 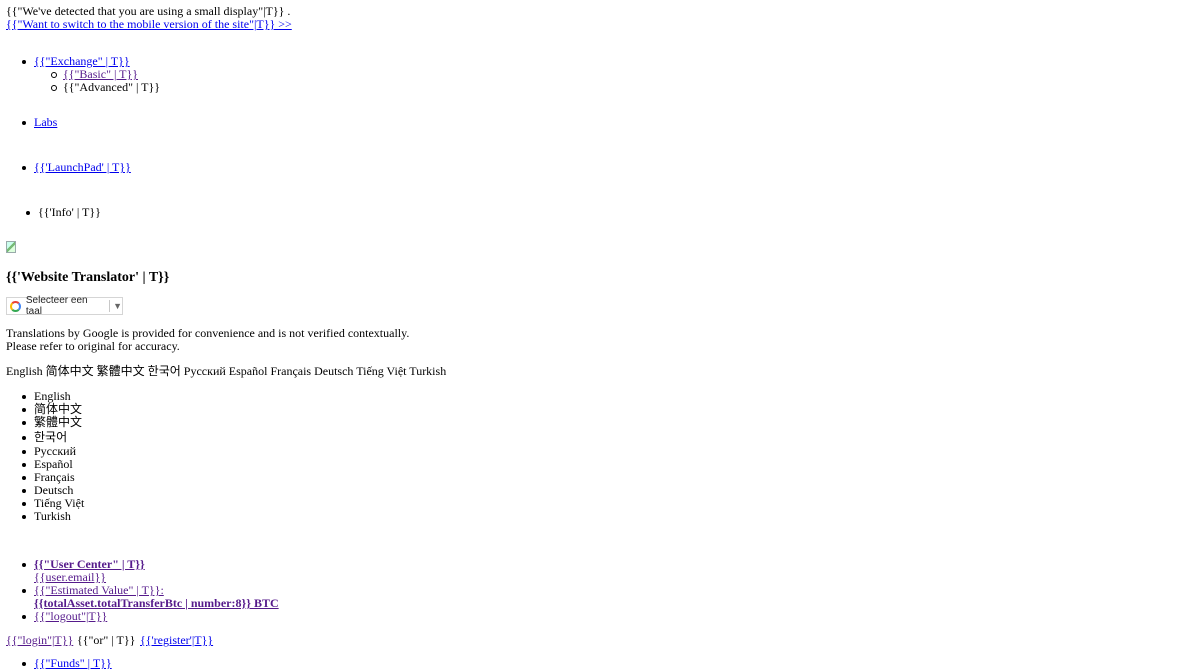 I want to click on user-center-link: {{"User Center" | T}}, so click(x=89, y=564).